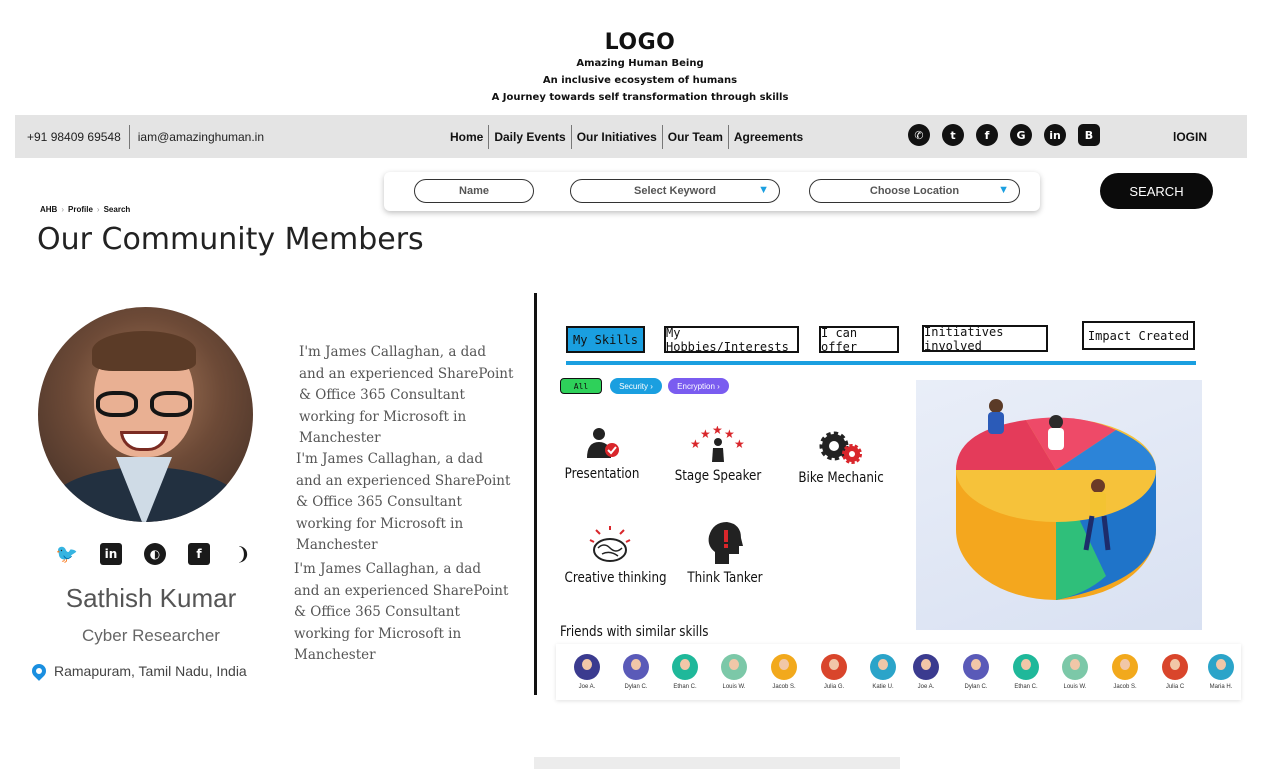  I want to click on name-placeholder: Name, so click(474, 191).